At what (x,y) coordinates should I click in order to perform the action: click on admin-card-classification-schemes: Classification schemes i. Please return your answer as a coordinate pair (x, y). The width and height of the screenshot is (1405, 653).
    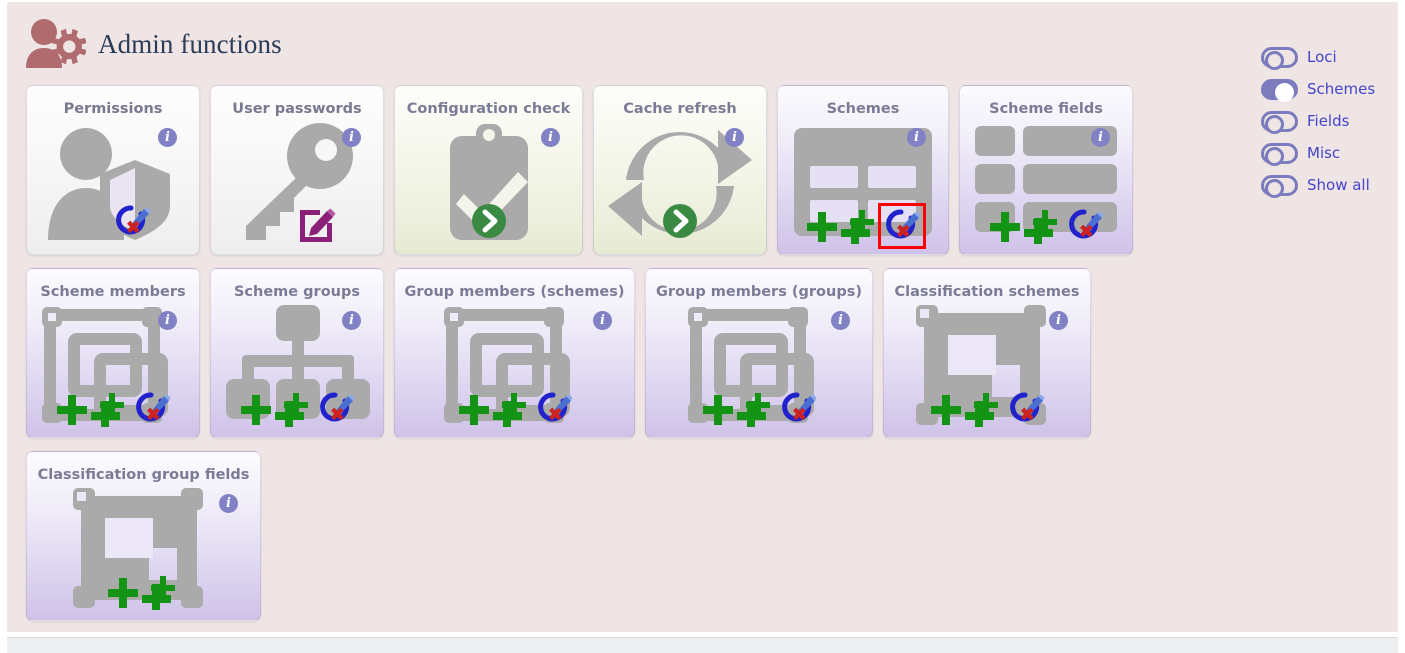
    Looking at the image, I should click on (987, 353).